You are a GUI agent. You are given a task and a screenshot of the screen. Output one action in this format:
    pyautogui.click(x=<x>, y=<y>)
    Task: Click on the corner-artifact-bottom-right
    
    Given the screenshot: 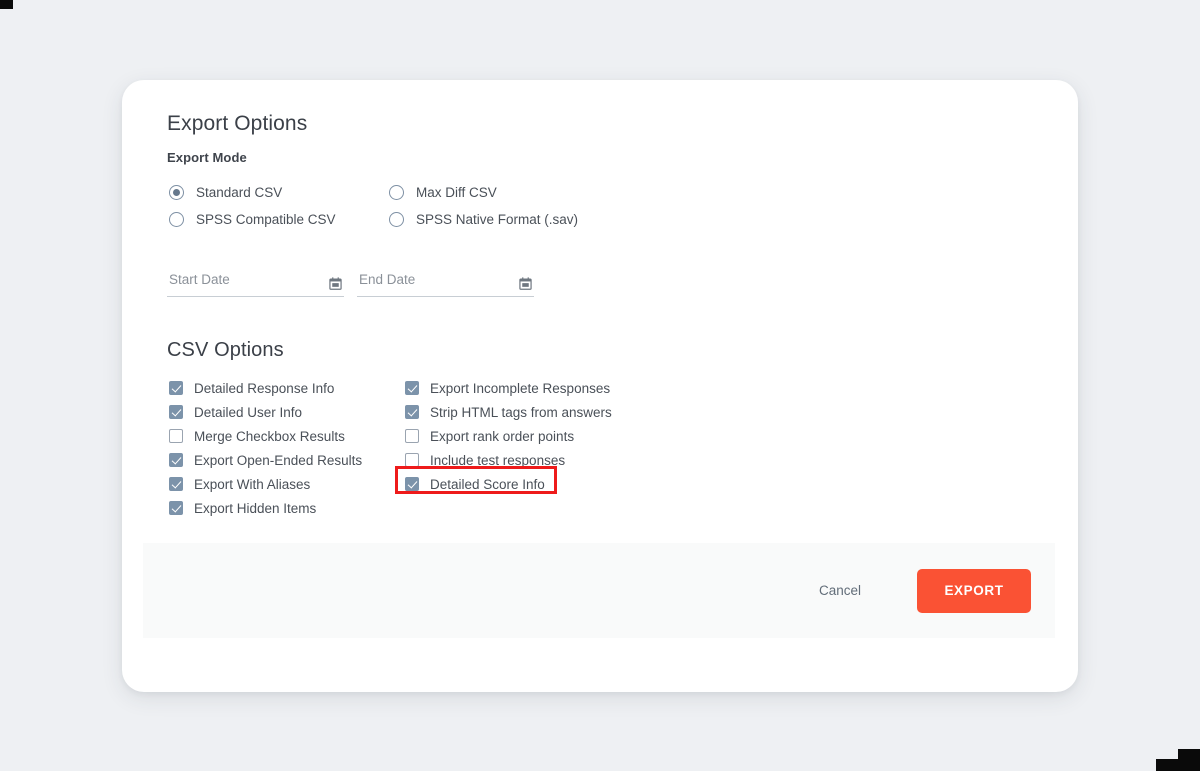 What is the action you would take?
    pyautogui.click(x=1178, y=760)
    